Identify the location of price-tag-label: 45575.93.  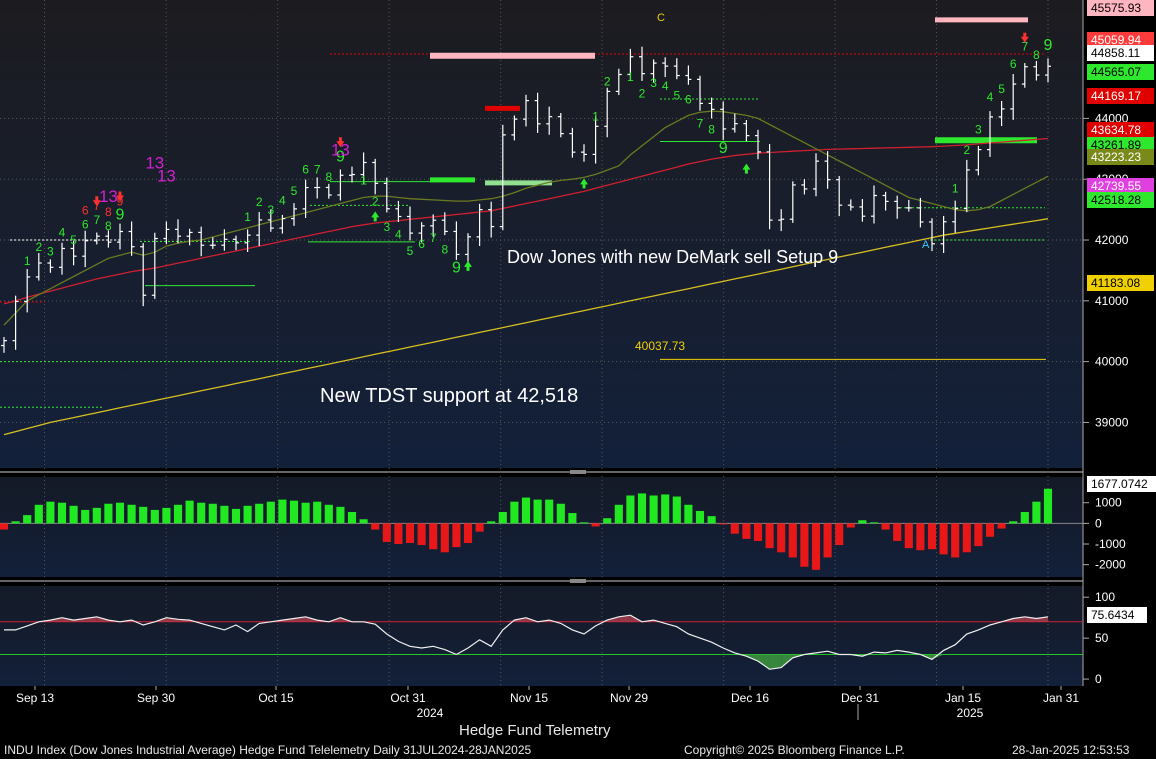
(1116, 8).